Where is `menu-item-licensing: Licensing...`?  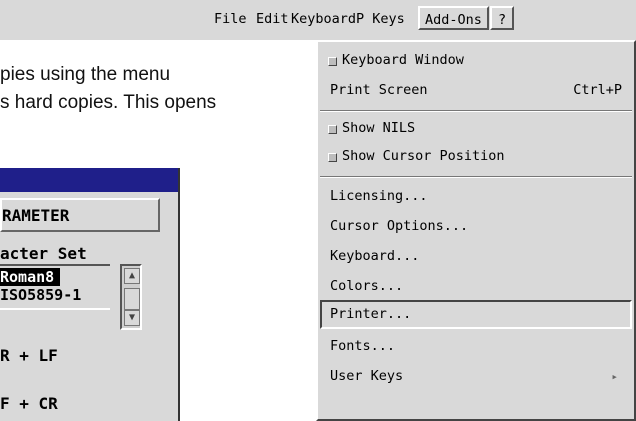 menu-item-licensing: Licensing... is located at coordinates (476, 196).